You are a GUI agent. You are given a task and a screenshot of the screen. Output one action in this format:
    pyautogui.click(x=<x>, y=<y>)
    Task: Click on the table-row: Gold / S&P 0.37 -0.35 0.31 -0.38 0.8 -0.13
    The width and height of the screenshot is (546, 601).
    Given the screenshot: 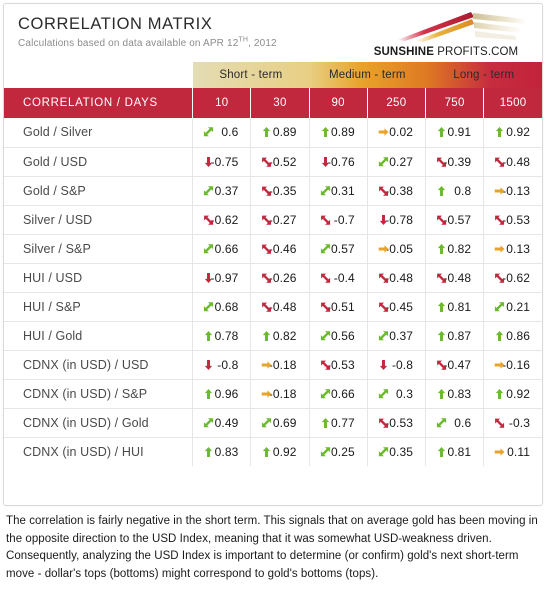 What is the action you would take?
    pyautogui.click(x=273, y=191)
    